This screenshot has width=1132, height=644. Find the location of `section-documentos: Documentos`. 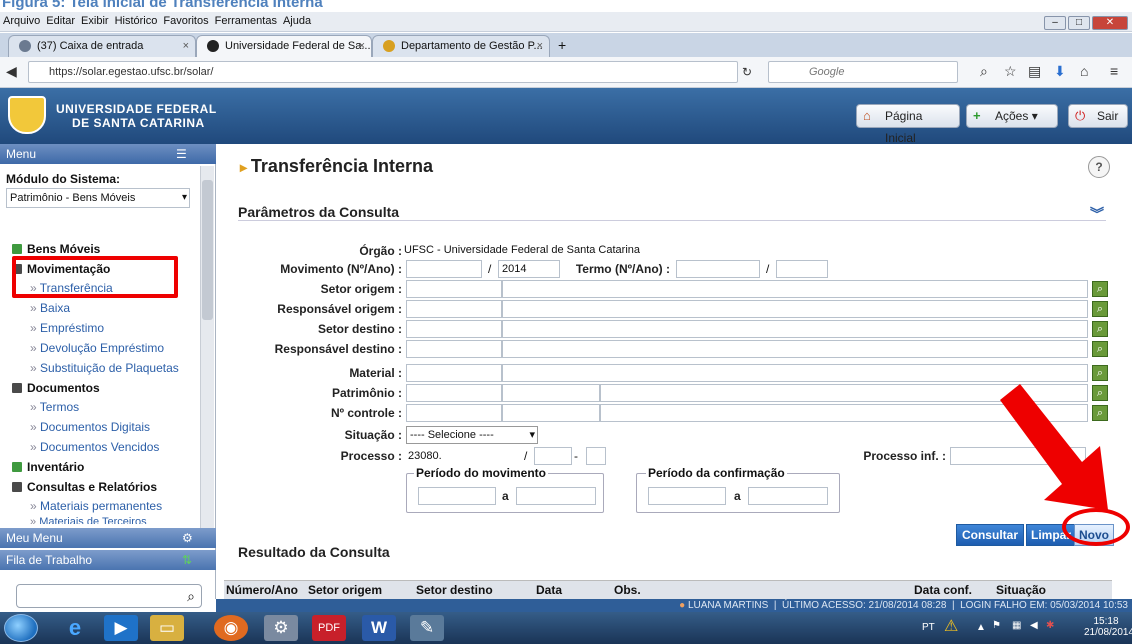

section-documentos: Documentos is located at coordinates (56, 388).